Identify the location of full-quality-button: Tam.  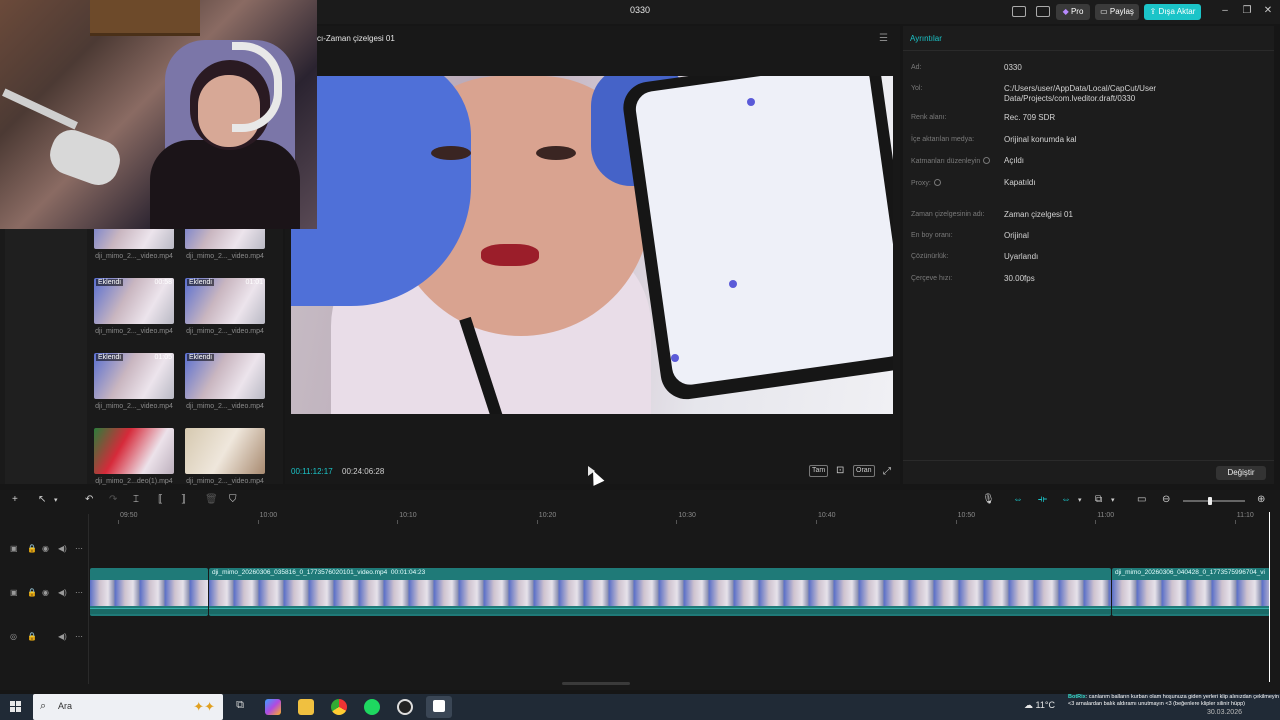
(819, 471).